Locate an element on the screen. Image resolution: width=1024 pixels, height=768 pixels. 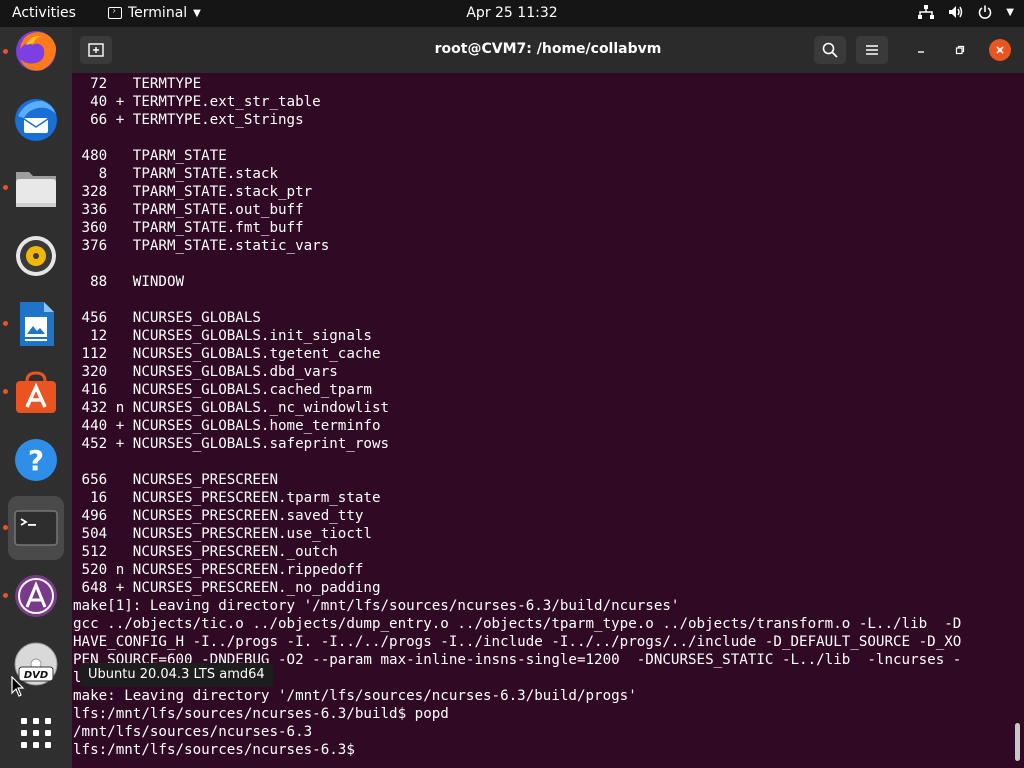
terminal-launcher is located at coordinates (36, 528).